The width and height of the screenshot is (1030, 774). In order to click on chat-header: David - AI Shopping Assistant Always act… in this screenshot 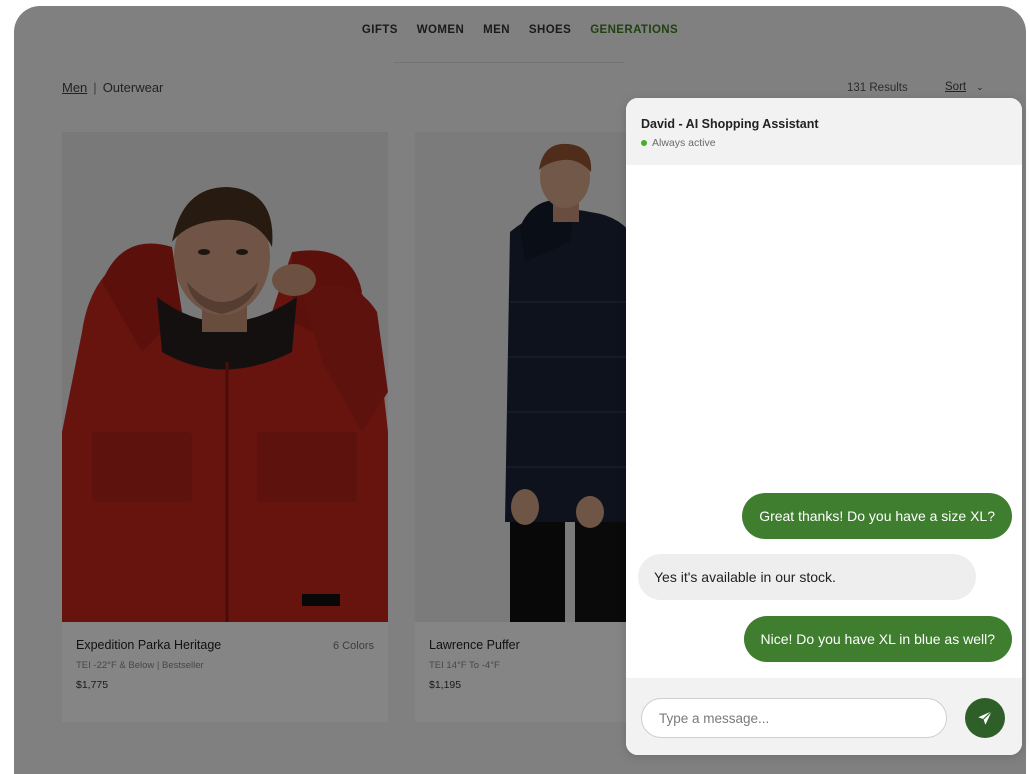, I will do `click(824, 131)`.